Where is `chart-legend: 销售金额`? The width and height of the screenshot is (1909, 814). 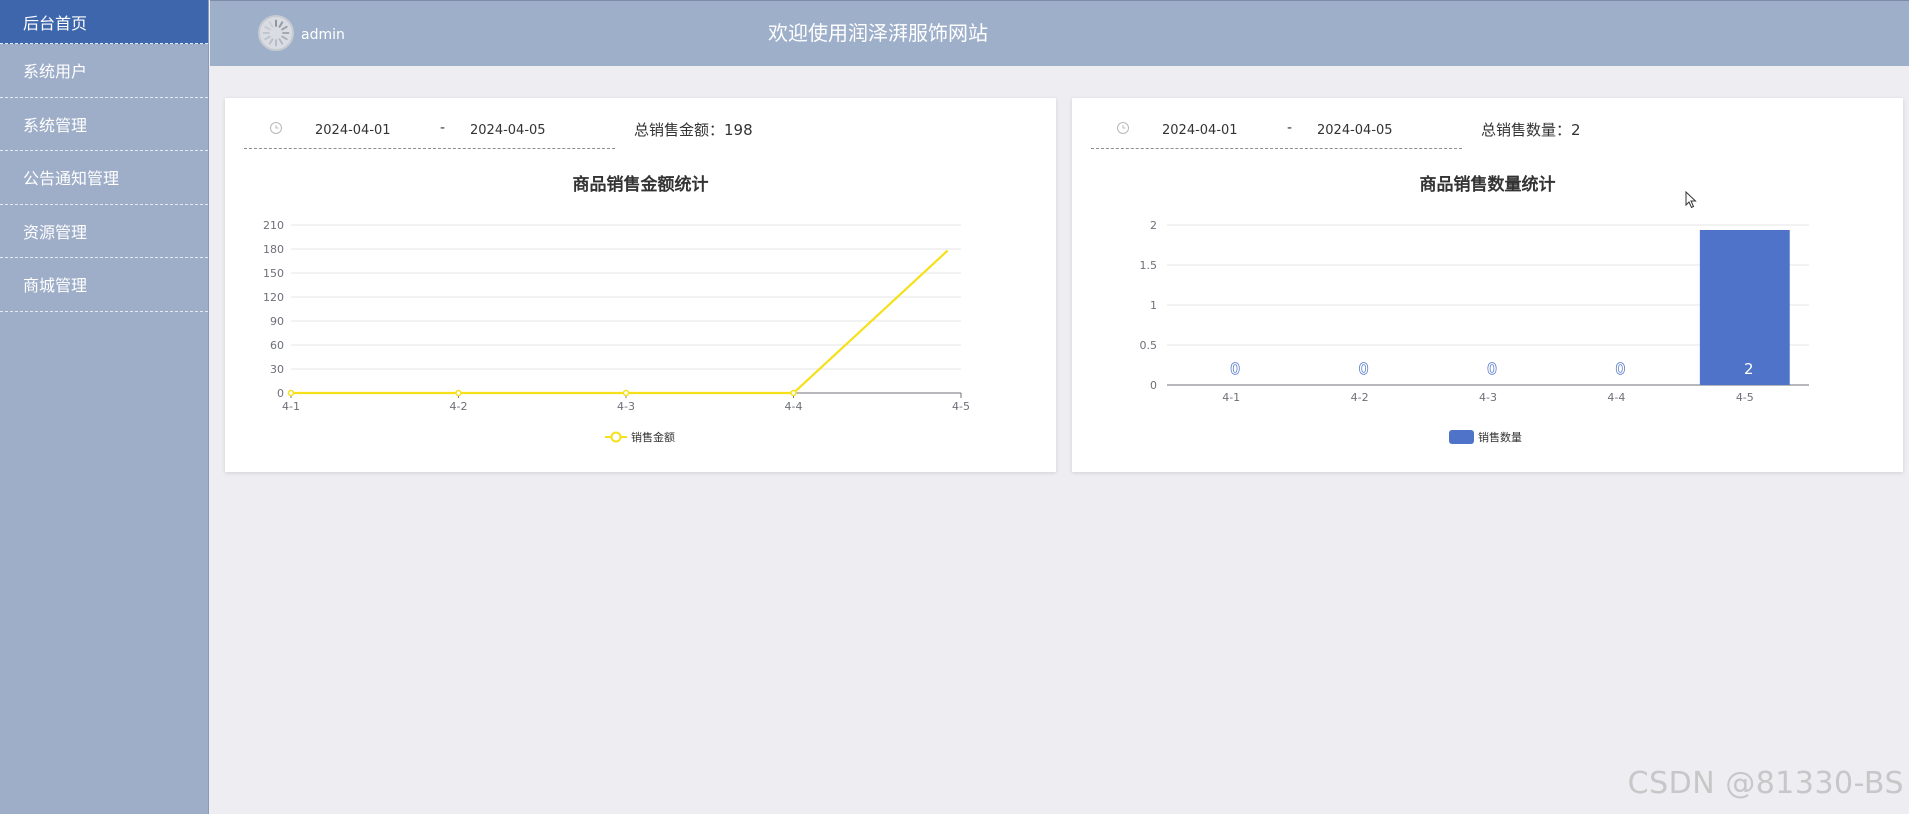
chart-legend: 销售金额 is located at coordinates (640, 437).